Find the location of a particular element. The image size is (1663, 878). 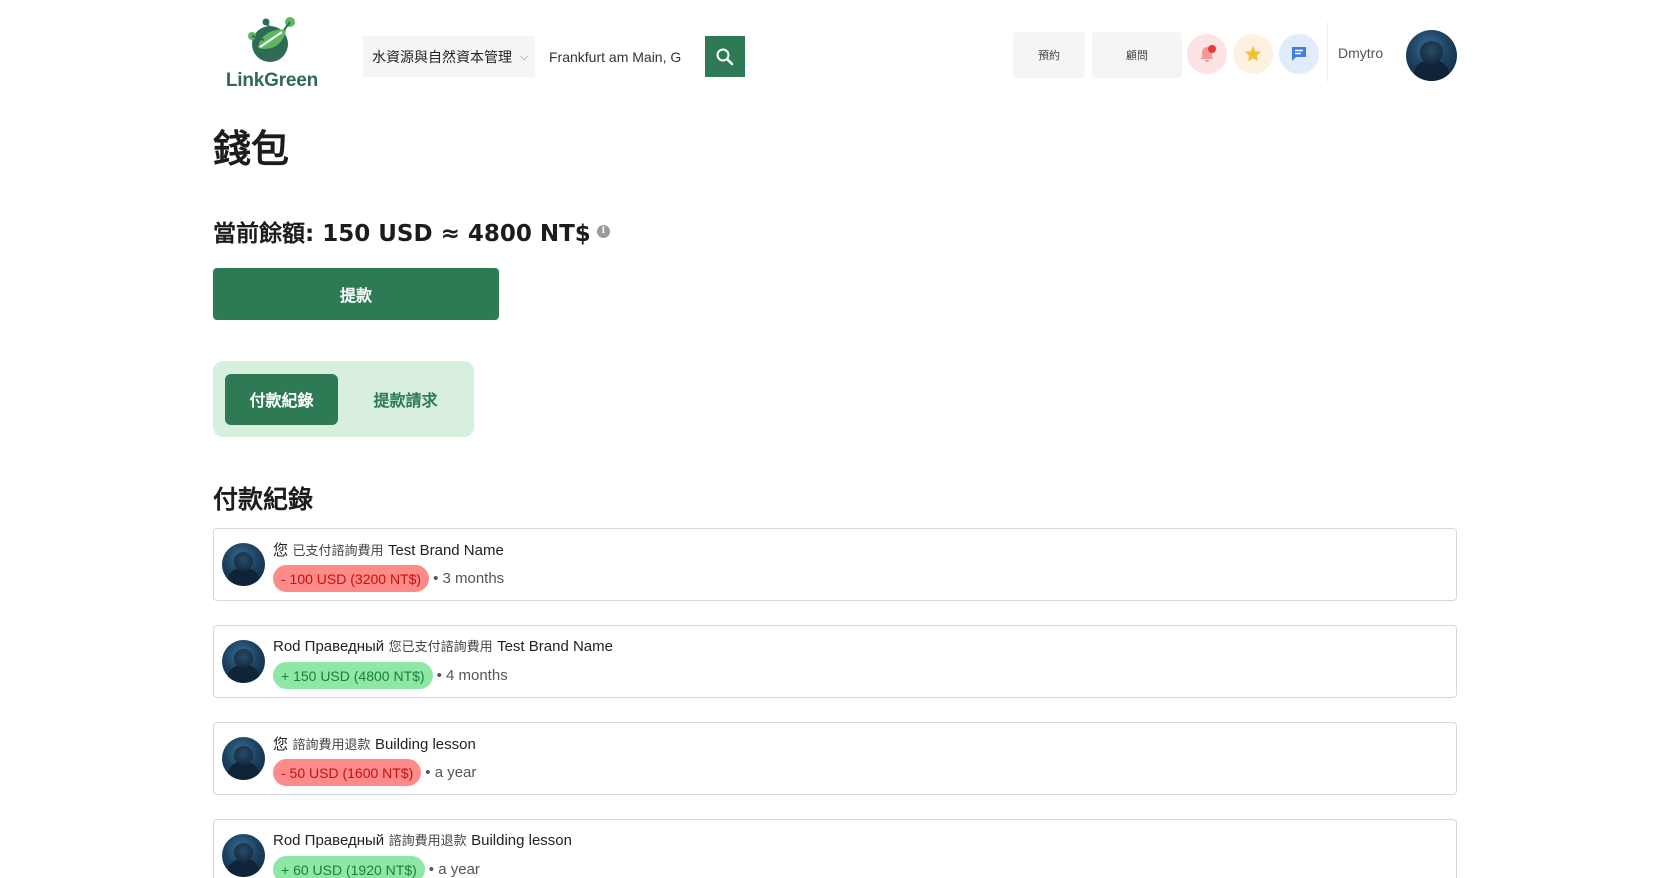

info-icon: i is located at coordinates (603, 231).